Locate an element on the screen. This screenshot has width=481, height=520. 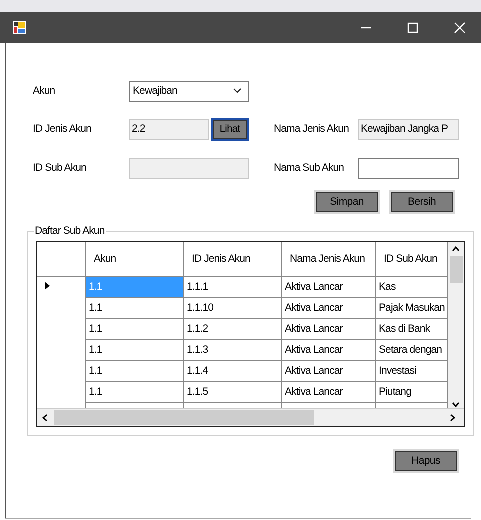
readonly-field: 2.2 is located at coordinates (169, 129).